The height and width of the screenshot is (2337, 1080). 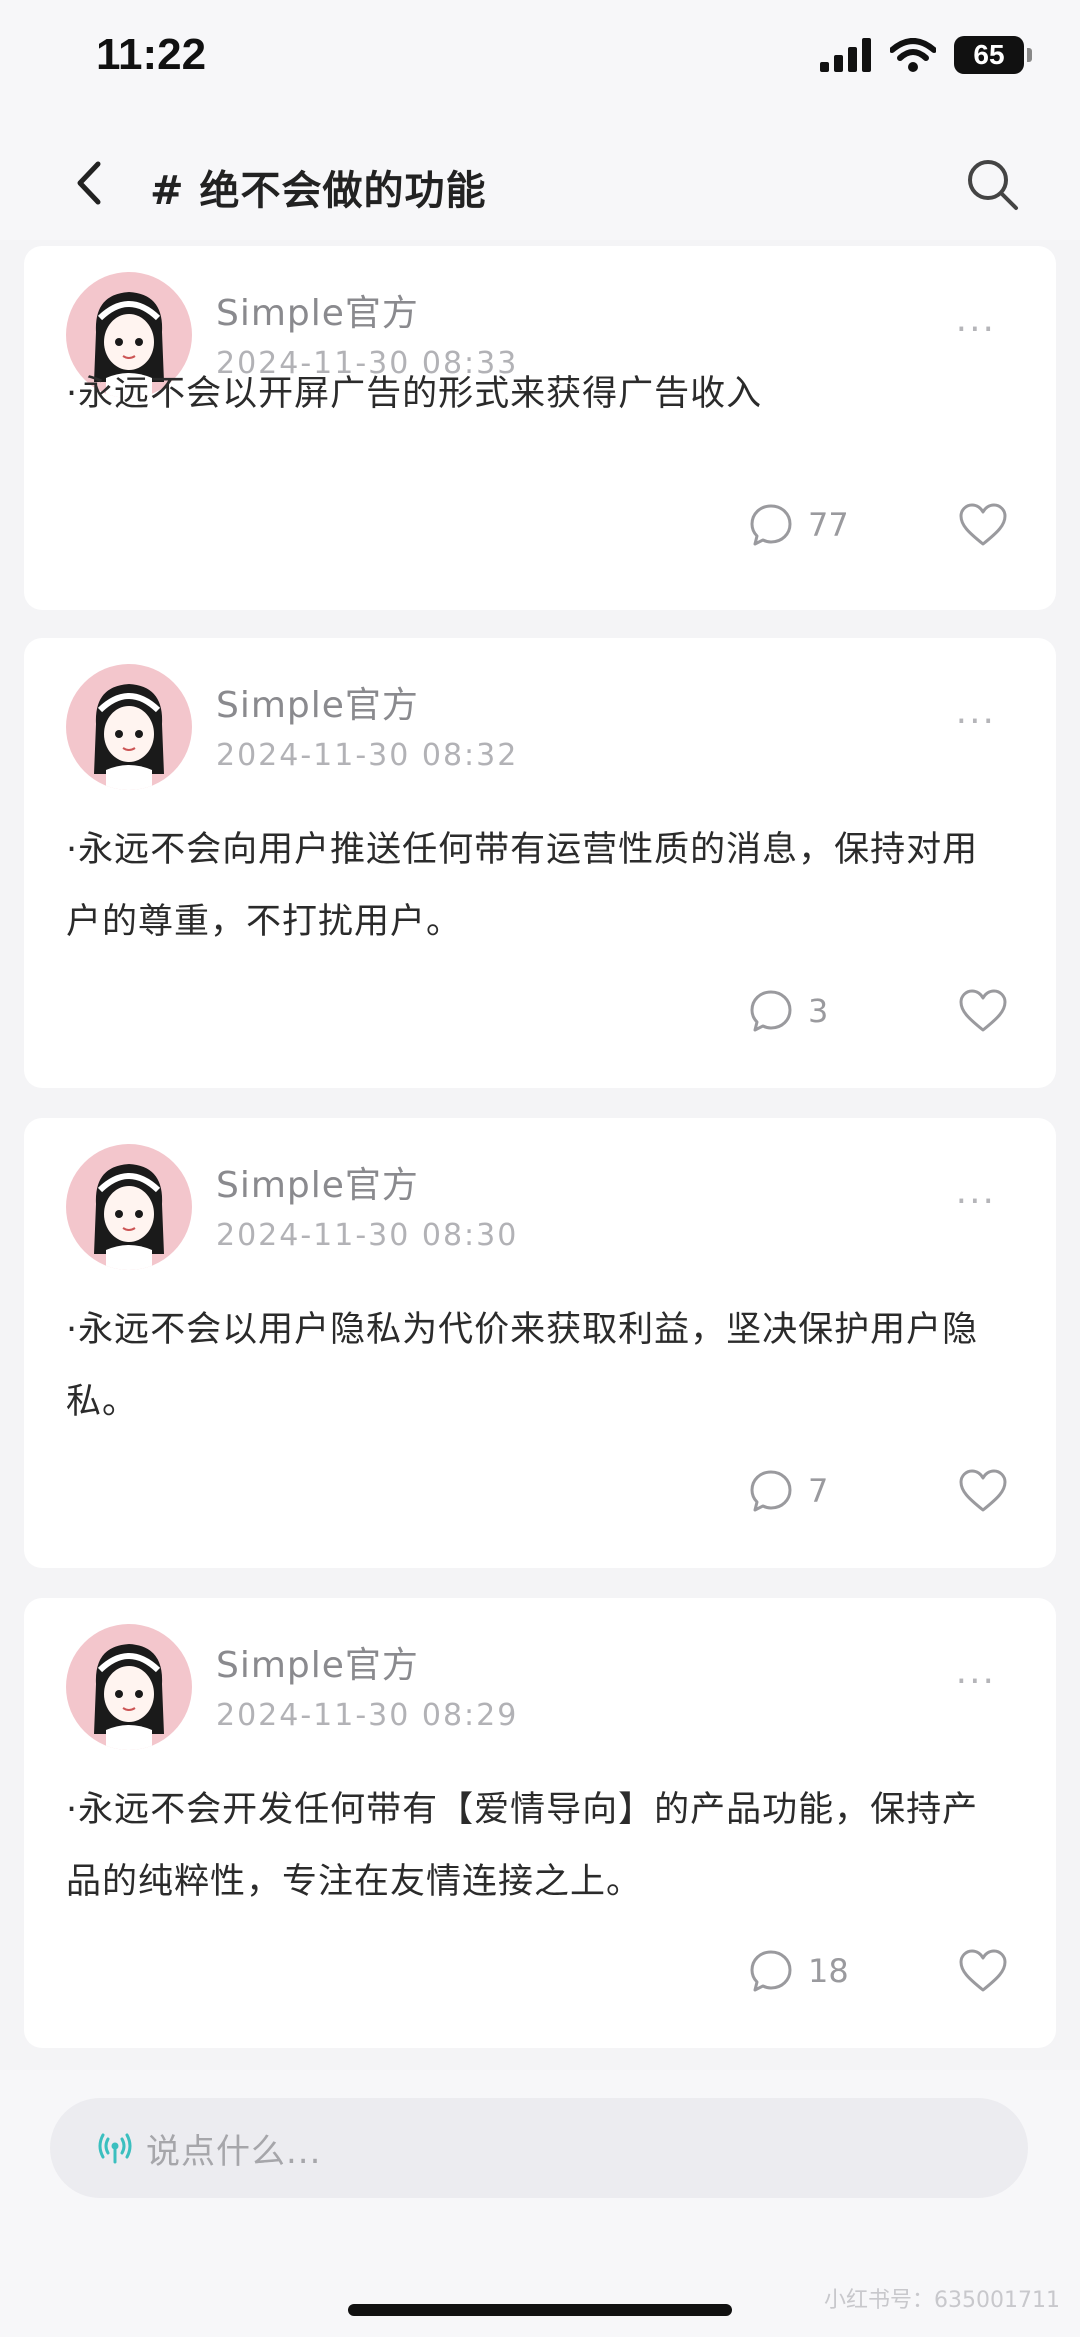 I want to click on status-time: 11:22, so click(x=151, y=54).